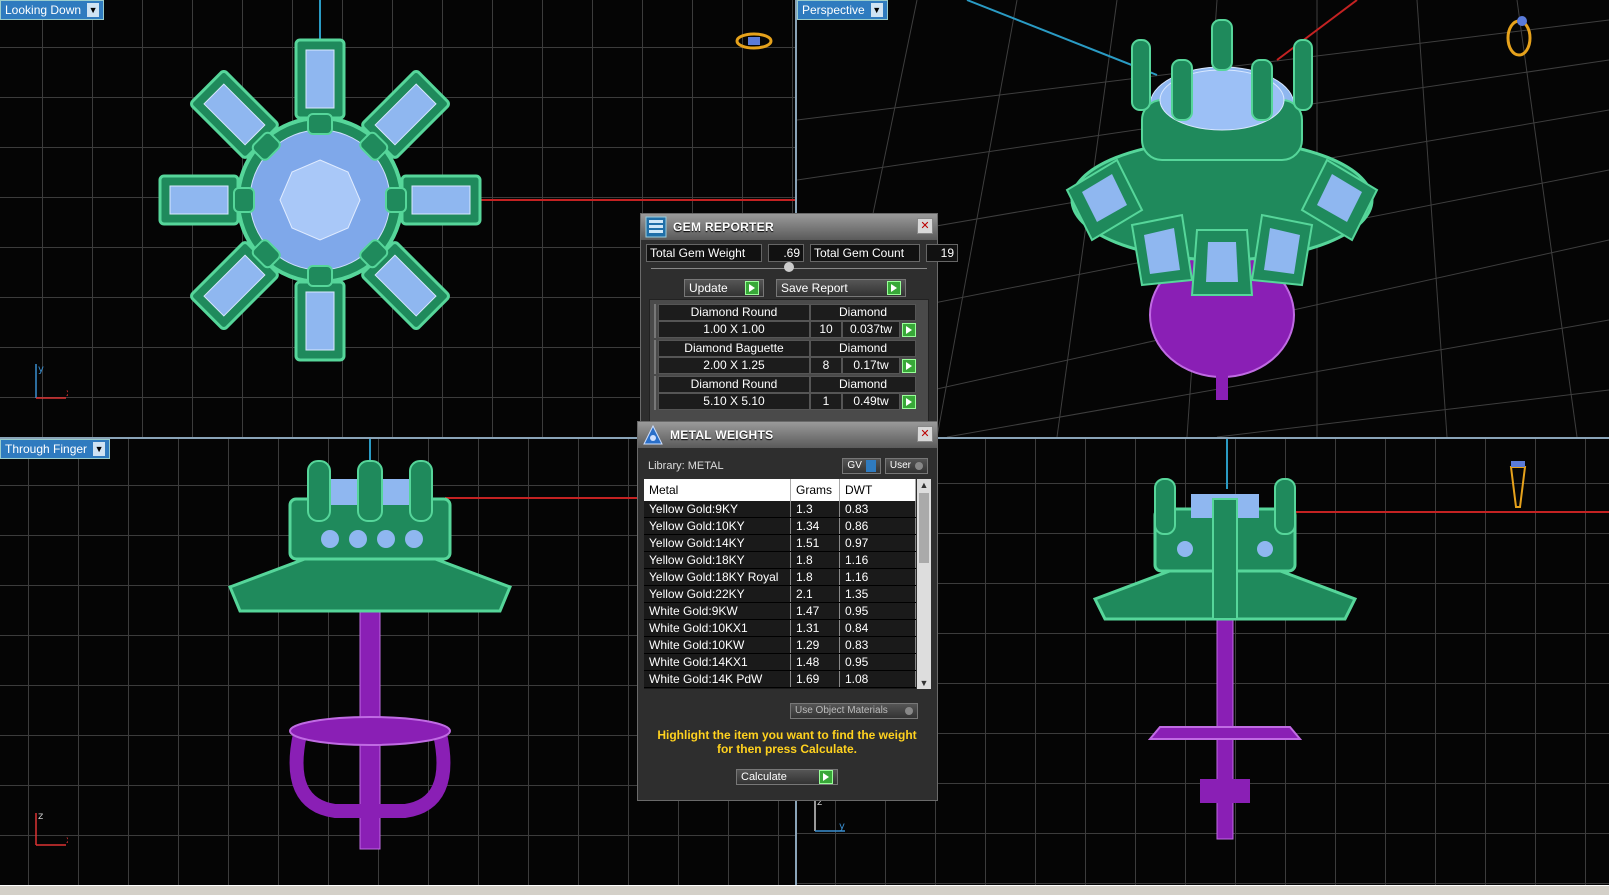  Describe the element at coordinates (829, 814) in the screenshot. I see `axis-indicator: z y` at that location.